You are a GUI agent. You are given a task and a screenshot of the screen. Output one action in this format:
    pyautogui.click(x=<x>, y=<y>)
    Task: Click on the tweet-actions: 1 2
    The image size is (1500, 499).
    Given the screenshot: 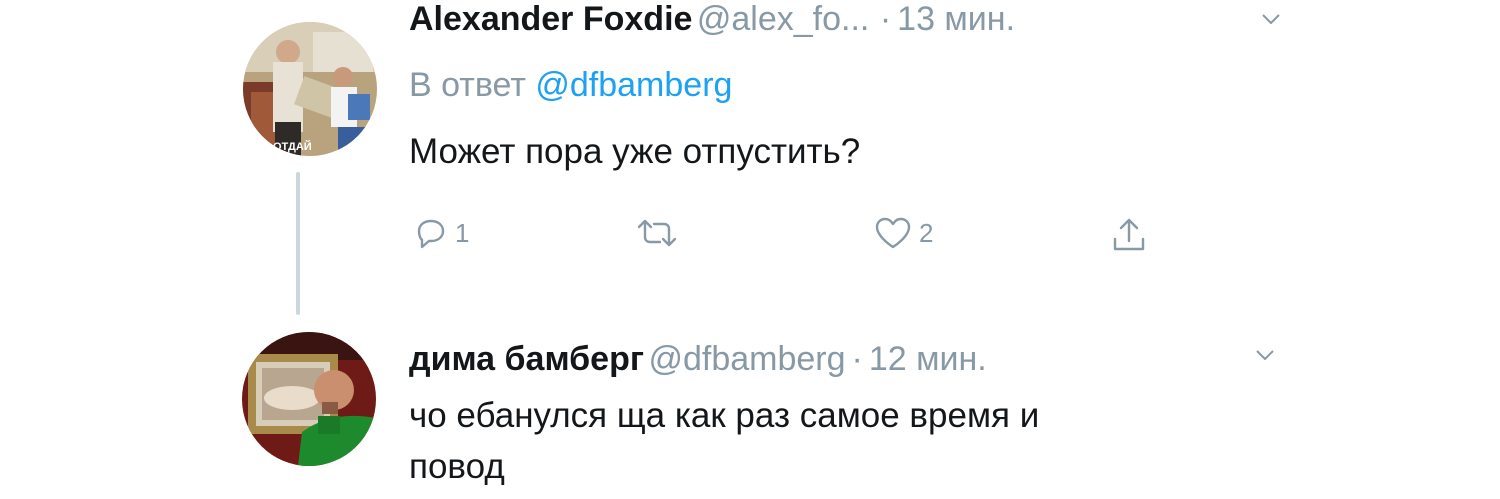 What is the action you would take?
    pyautogui.click(x=789, y=240)
    